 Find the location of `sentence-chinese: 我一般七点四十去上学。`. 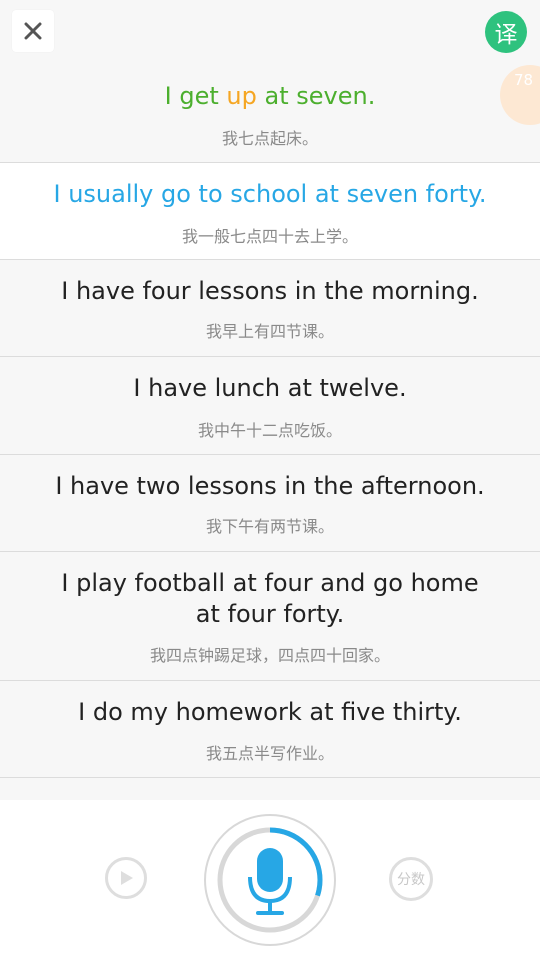

sentence-chinese: 我一般七点四十去上学。 is located at coordinates (269, 236).